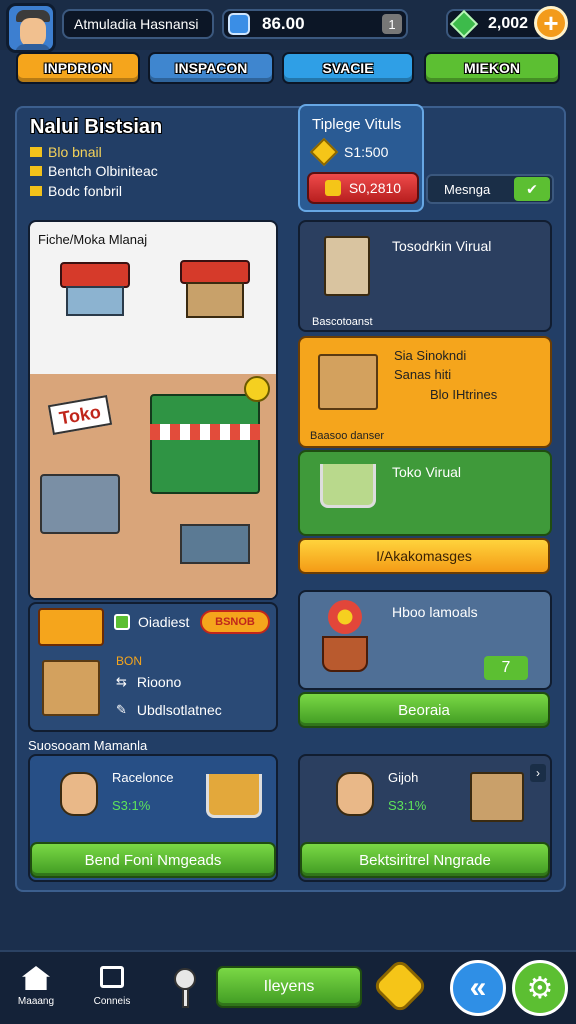  What do you see at coordinates (164, 622) in the screenshot?
I see `inventory-title: Oiadiest` at bounding box center [164, 622].